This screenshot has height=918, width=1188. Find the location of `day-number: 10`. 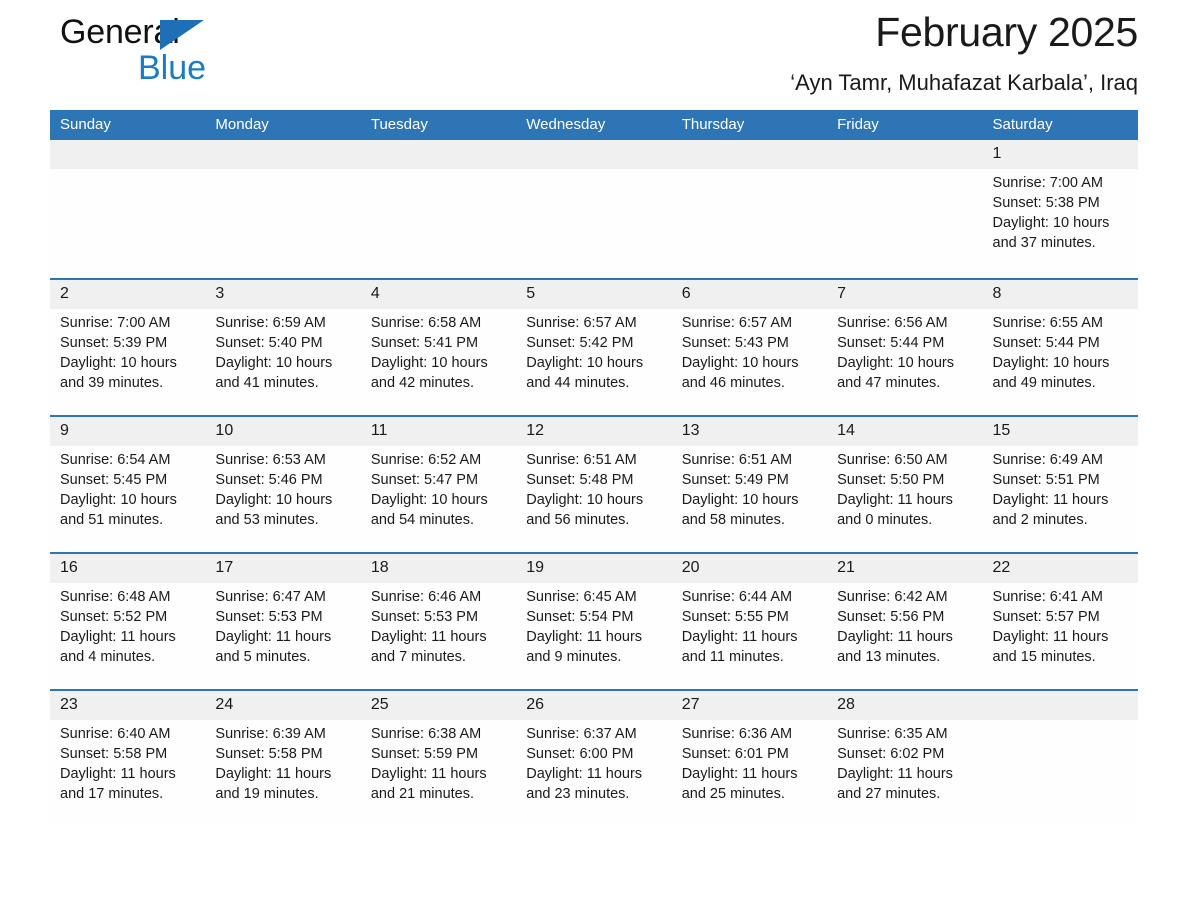

day-number: 10 is located at coordinates (283, 431).